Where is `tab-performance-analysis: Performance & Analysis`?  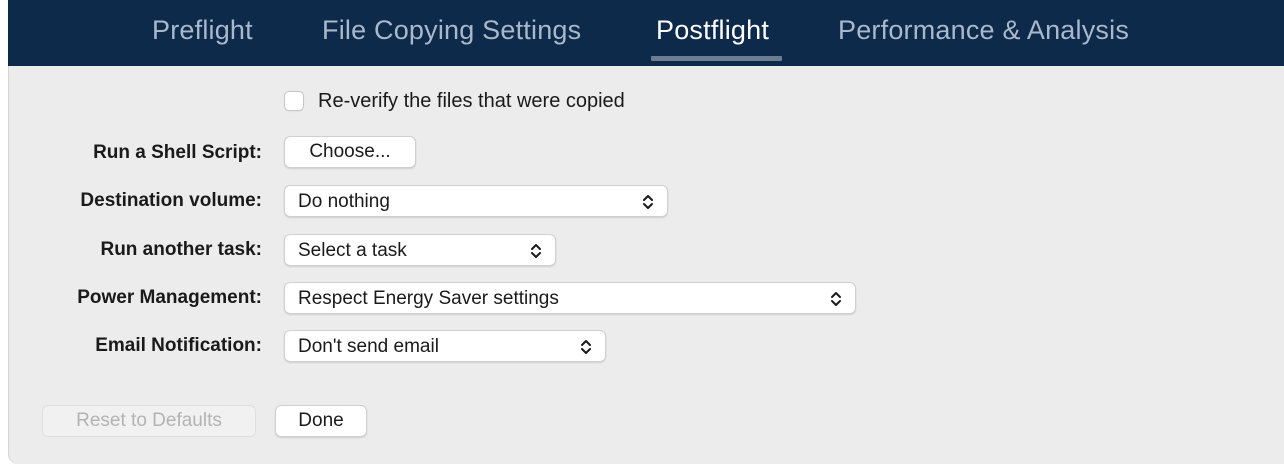 tab-performance-analysis: Performance & Analysis is located at coordinates (983, 35).